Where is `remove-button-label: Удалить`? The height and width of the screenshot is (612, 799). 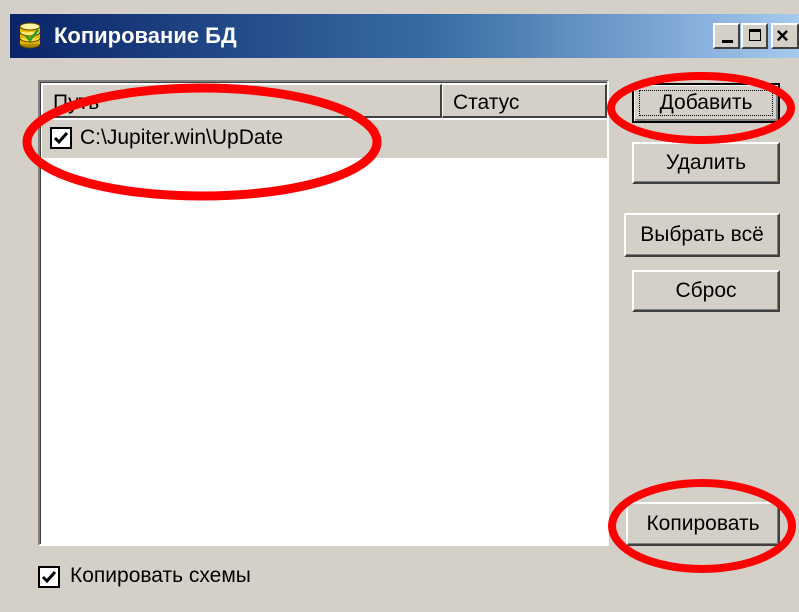
remove-button-label: Удалить is located at coordinates (706, 162).